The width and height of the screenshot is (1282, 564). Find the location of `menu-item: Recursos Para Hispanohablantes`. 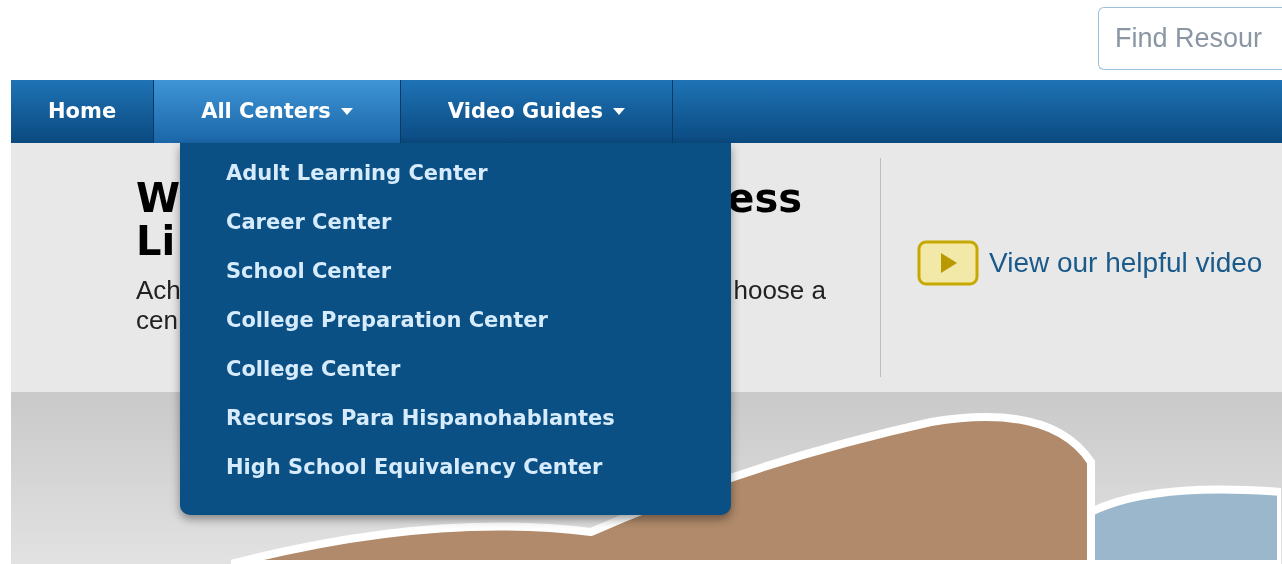

menu-item: Recursos Para Hispanohablantes is located at coordinates (478, 424).